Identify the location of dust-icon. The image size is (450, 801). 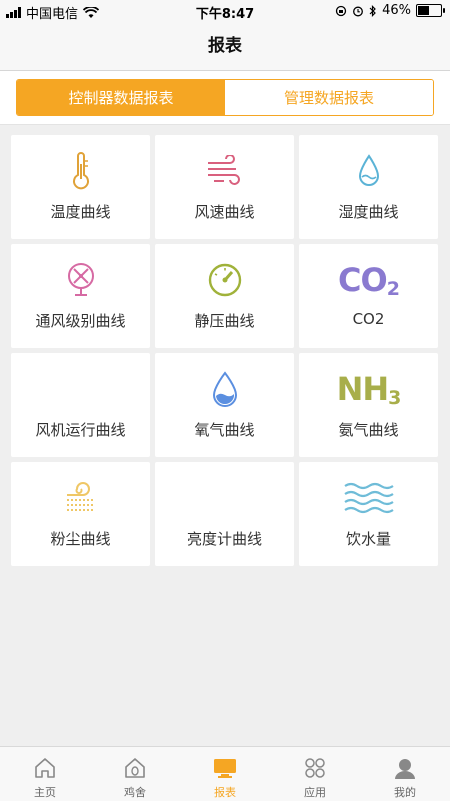
(80, 496).